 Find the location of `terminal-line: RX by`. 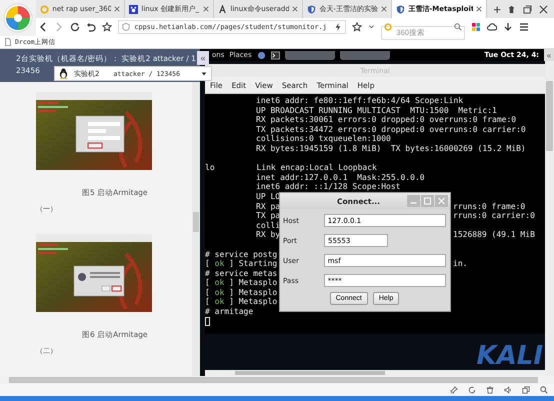

terminal-line: RX by is located at coordinates (268, 235).